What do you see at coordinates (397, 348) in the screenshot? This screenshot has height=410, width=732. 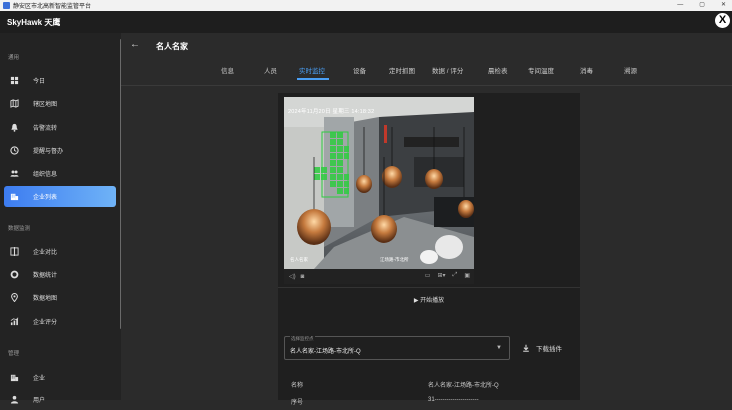 I see `camera-select: 选择监控点 名人名家-江场路-市北所-Q ▼` at bounding box center [397, 348].